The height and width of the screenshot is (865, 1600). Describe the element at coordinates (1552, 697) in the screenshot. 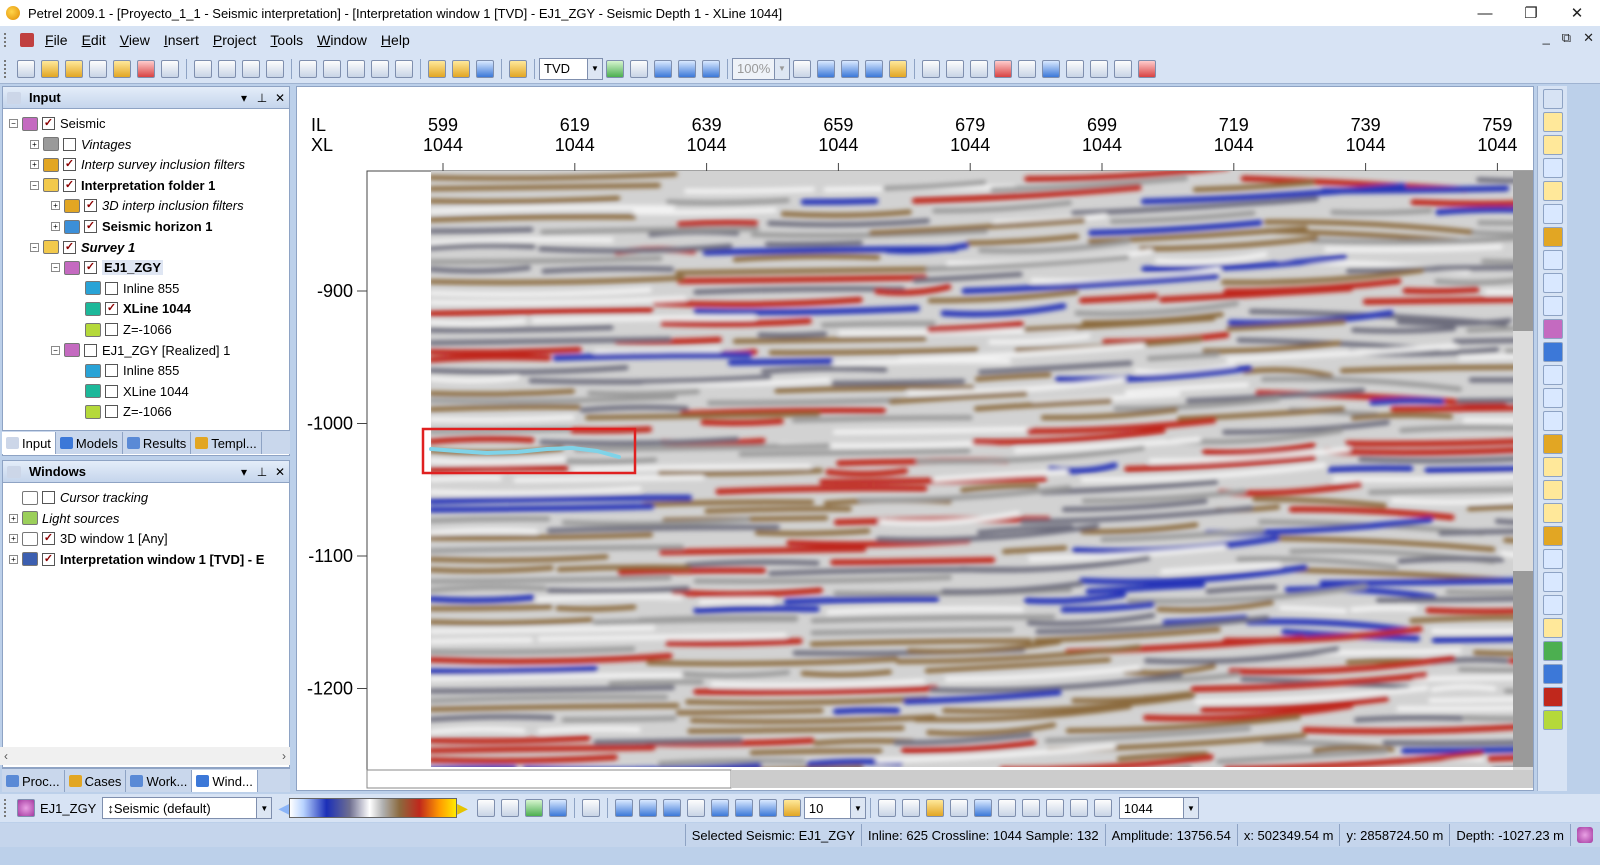

I see `cube-red-icon` at that location.